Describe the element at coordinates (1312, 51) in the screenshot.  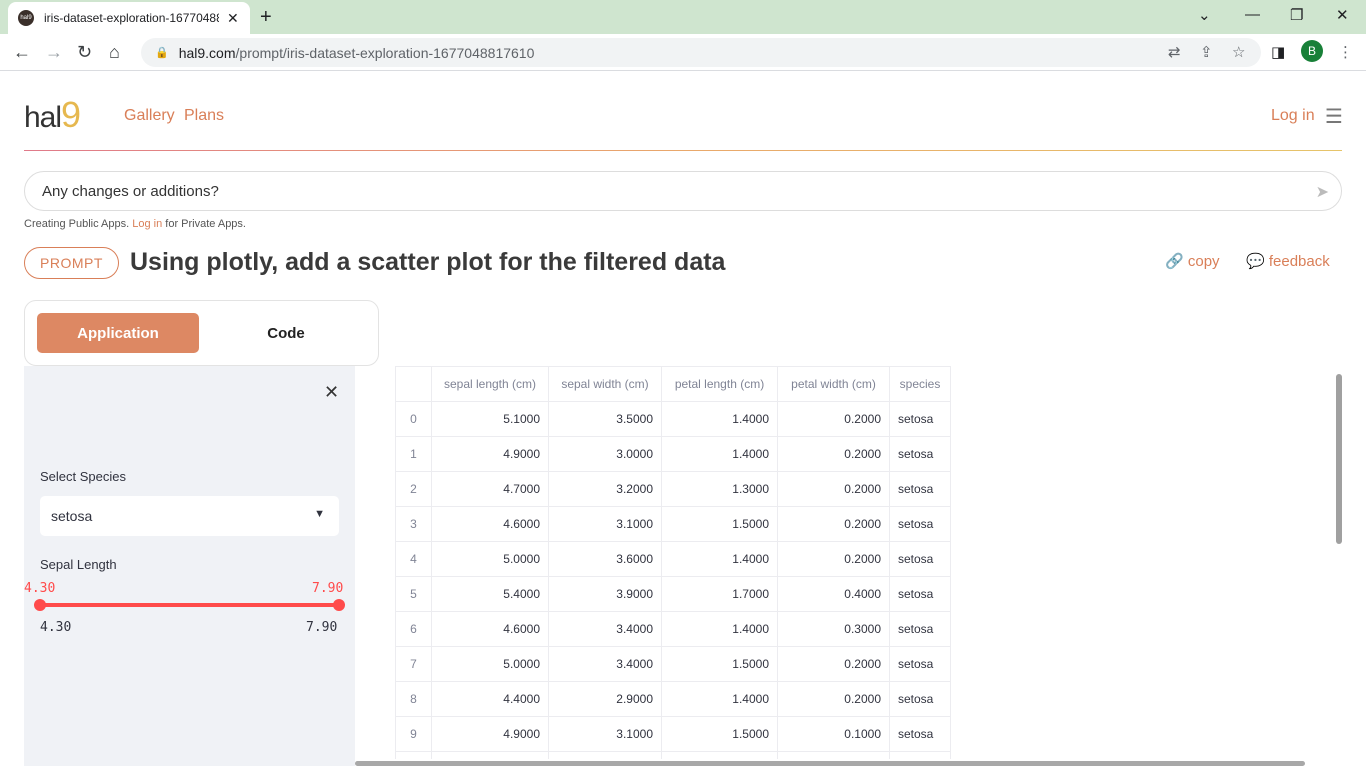
I see `profile-avatar: B` at that location.